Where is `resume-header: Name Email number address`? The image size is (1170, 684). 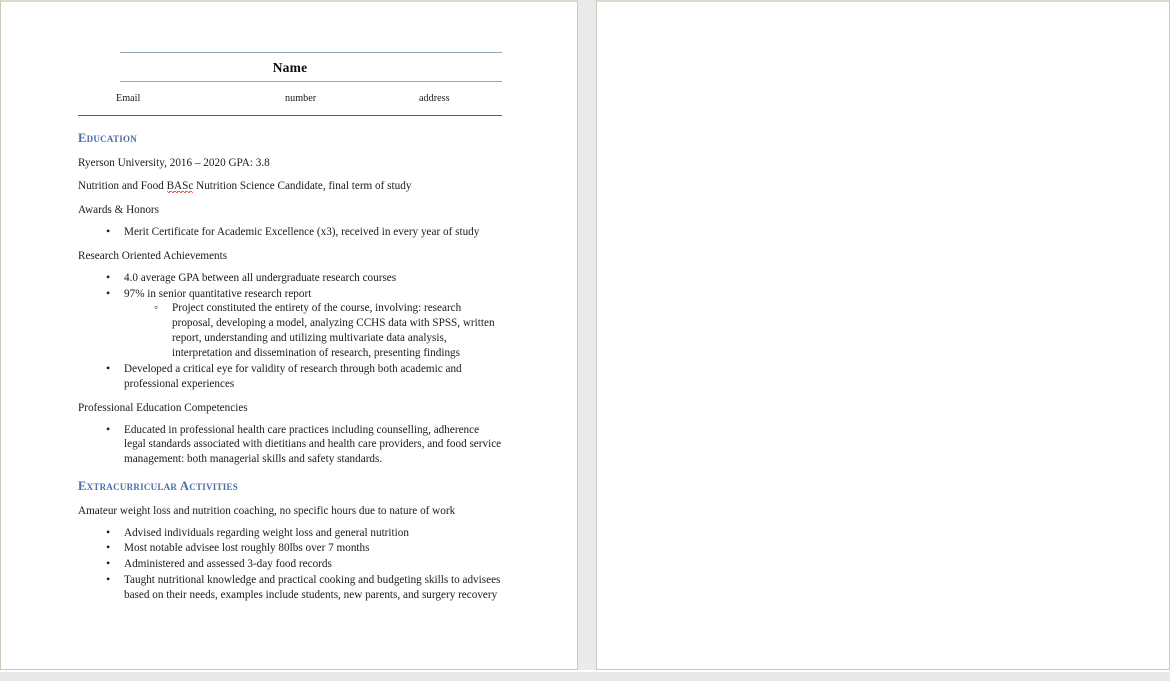
resume-header: Name Email number address is located at coordinates (290, 84).